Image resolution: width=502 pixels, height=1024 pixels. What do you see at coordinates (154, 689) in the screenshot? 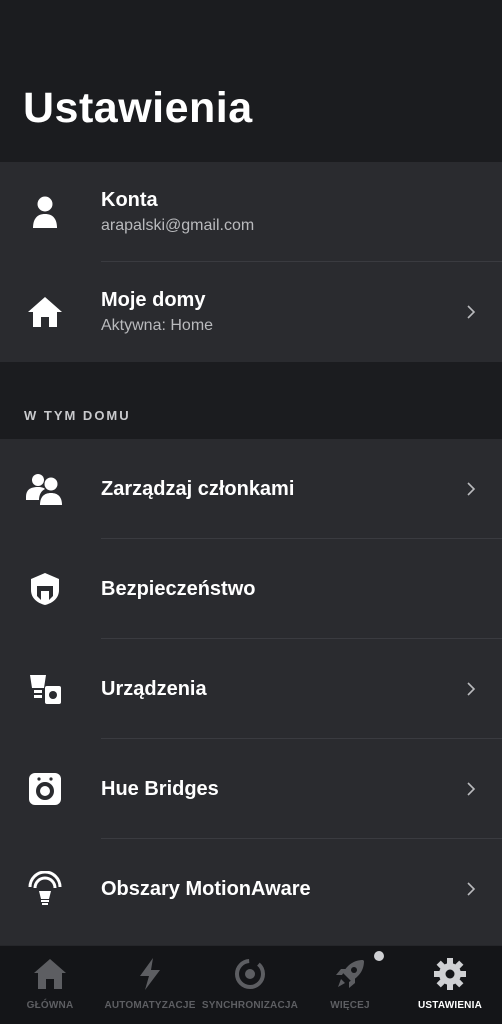
I see `devices-title: Urządzenia` at bounding box center [154, 689].